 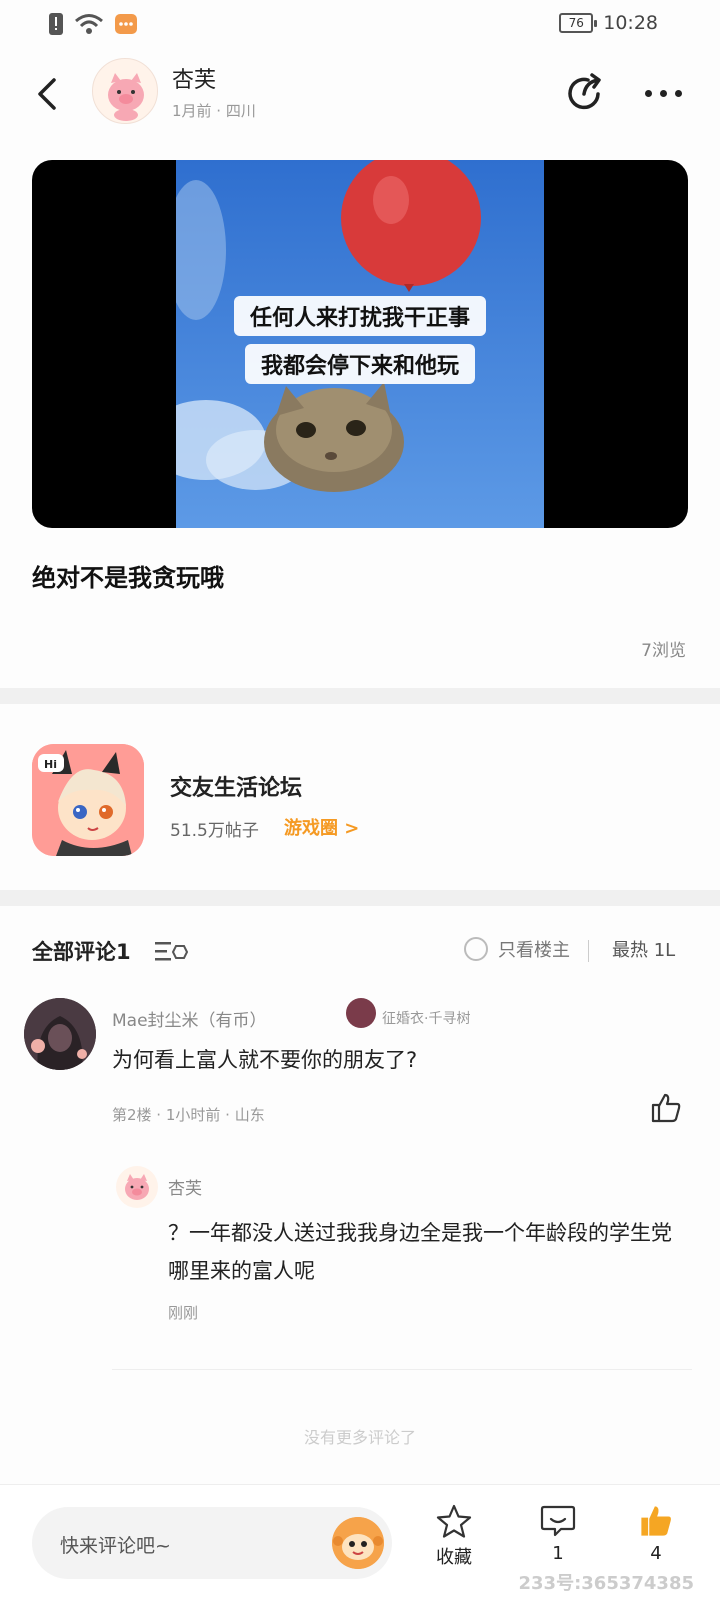 I want to click on comment-count-button: 1, so click(x=558, y=1533).